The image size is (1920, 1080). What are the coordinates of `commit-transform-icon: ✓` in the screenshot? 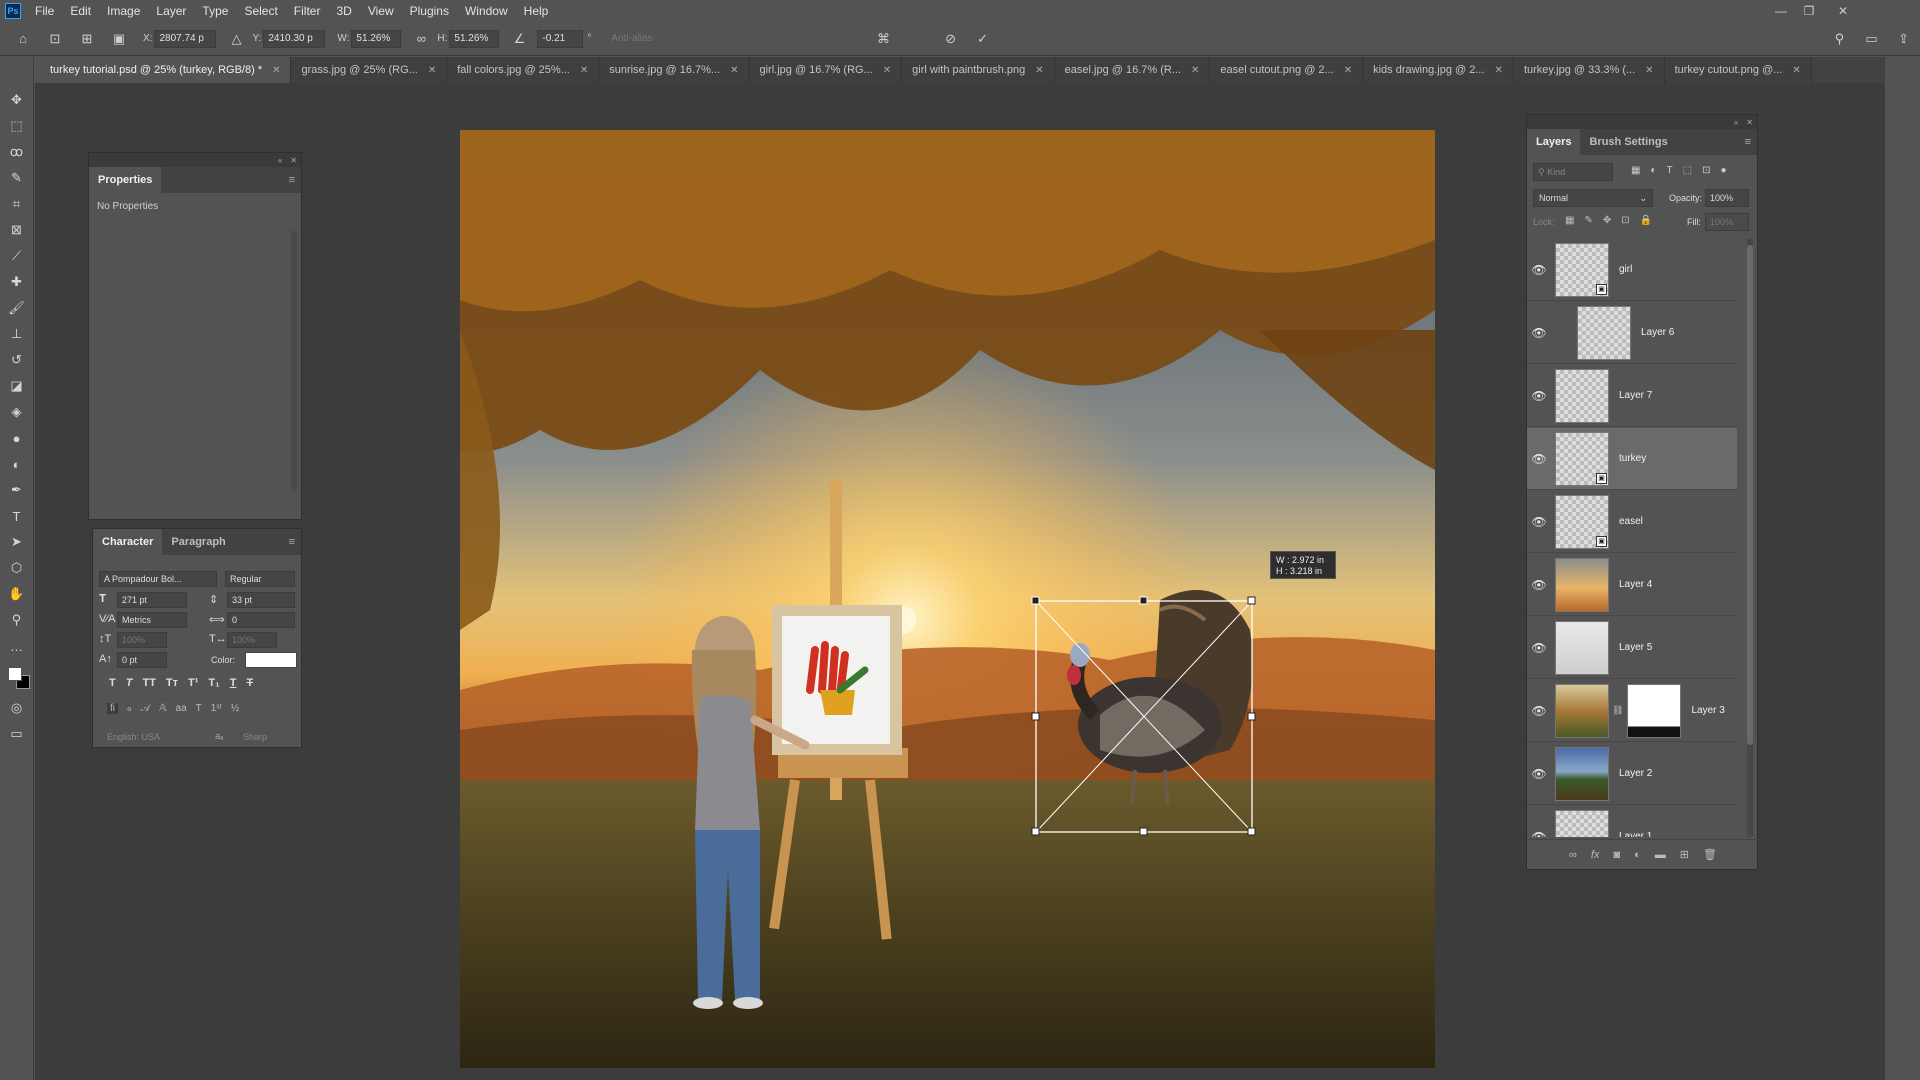 It's located at (983, 39).